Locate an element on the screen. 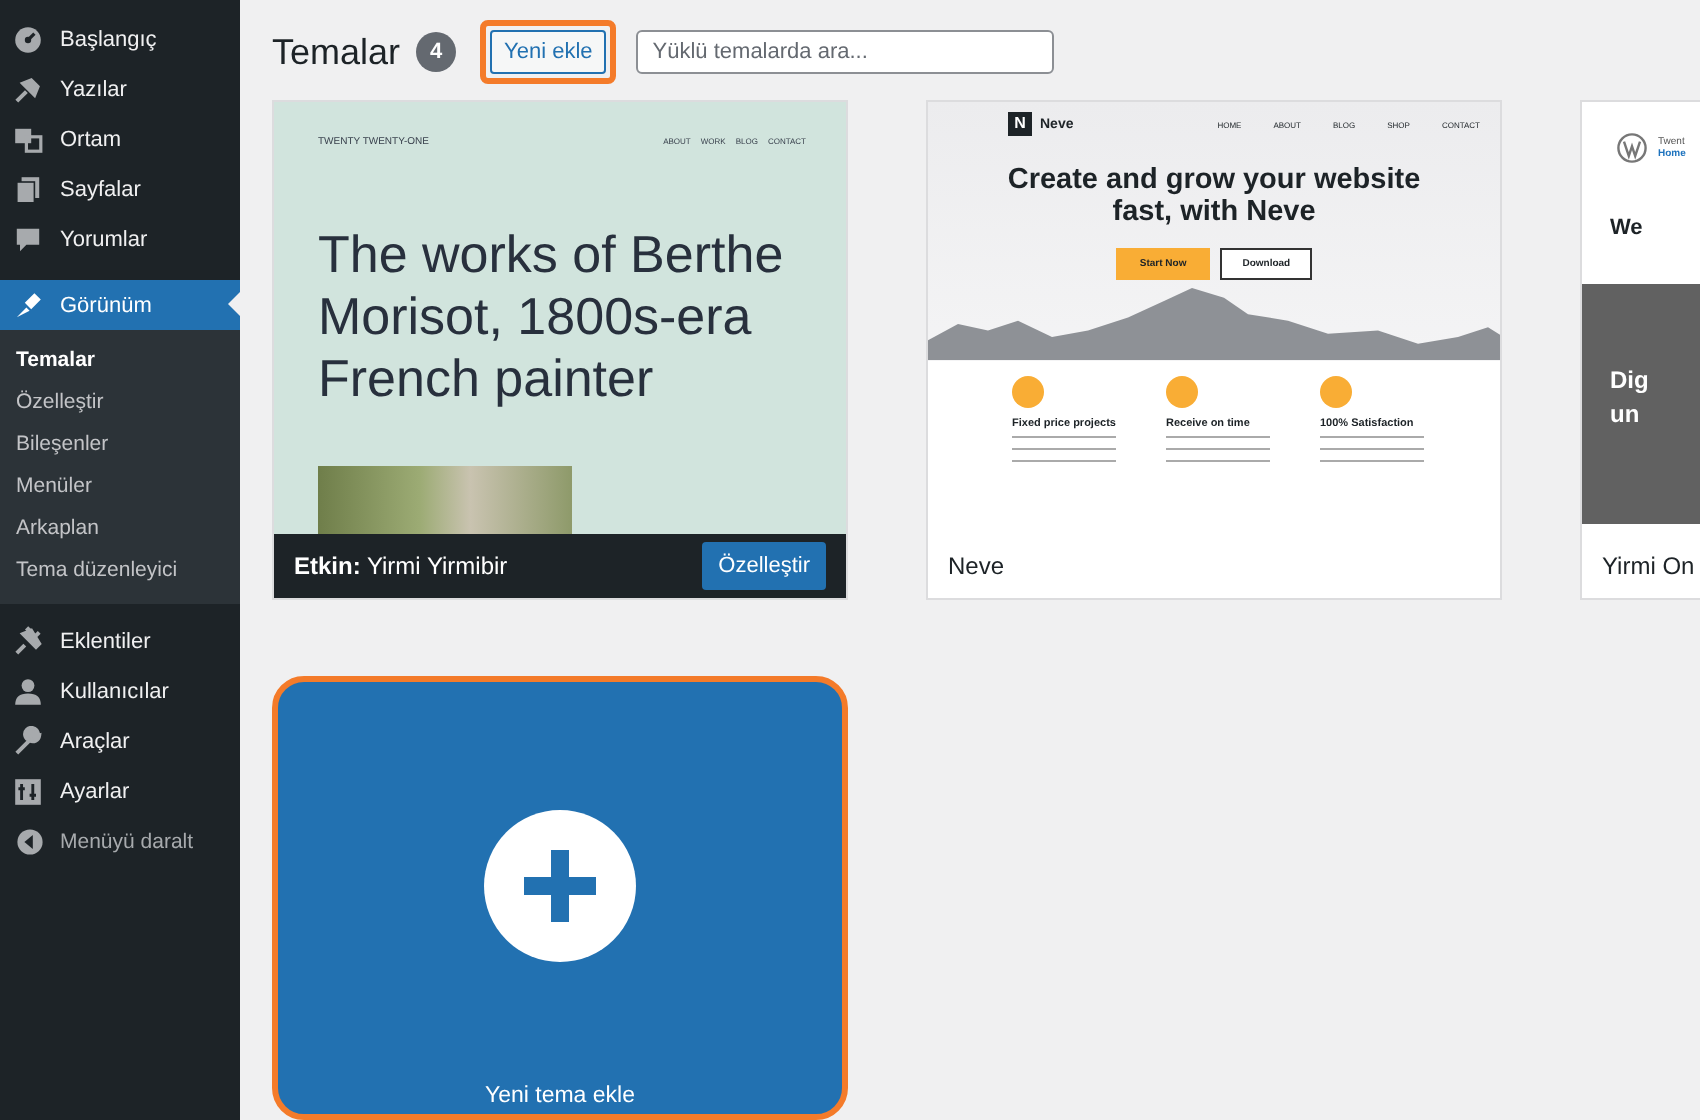  banner-text: un is located at coordinates (1626, 415).